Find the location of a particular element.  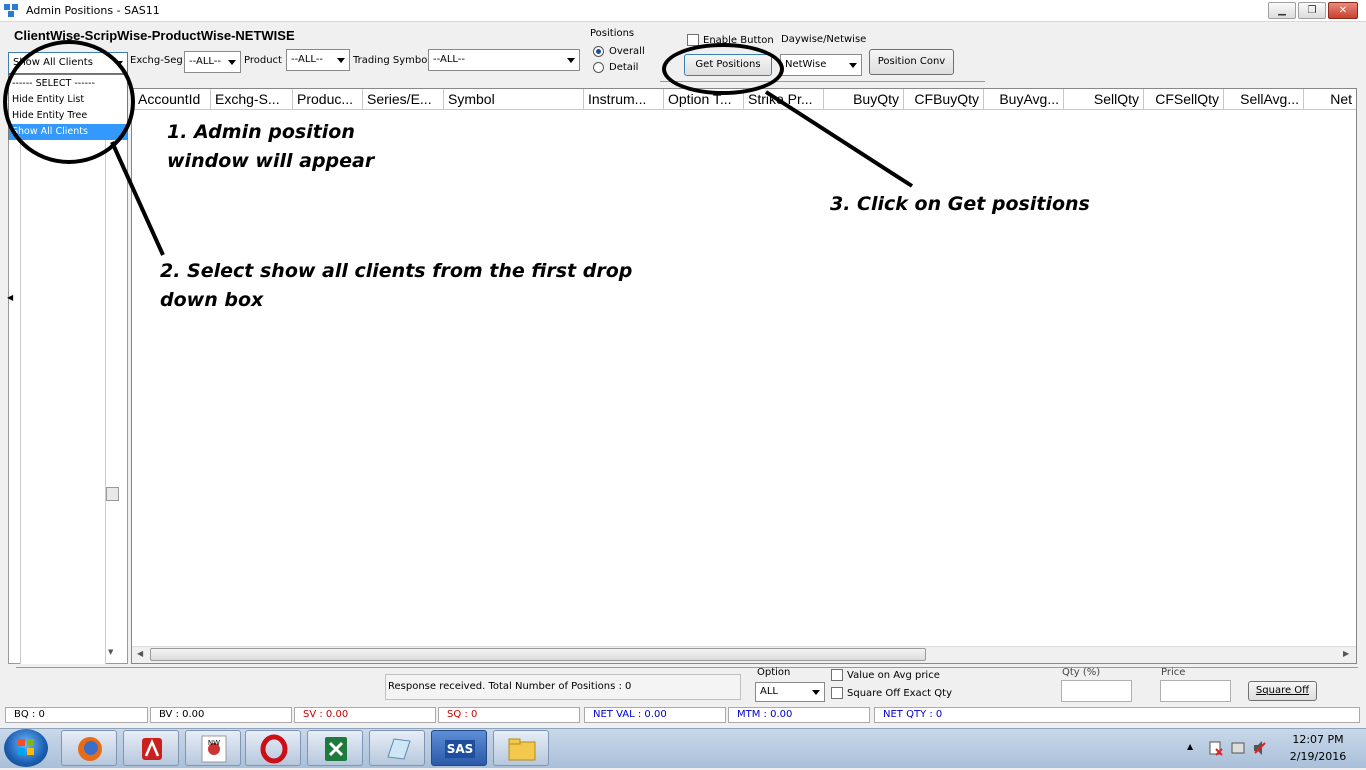

windows-logo-icon is located at coordinates (26, 747).